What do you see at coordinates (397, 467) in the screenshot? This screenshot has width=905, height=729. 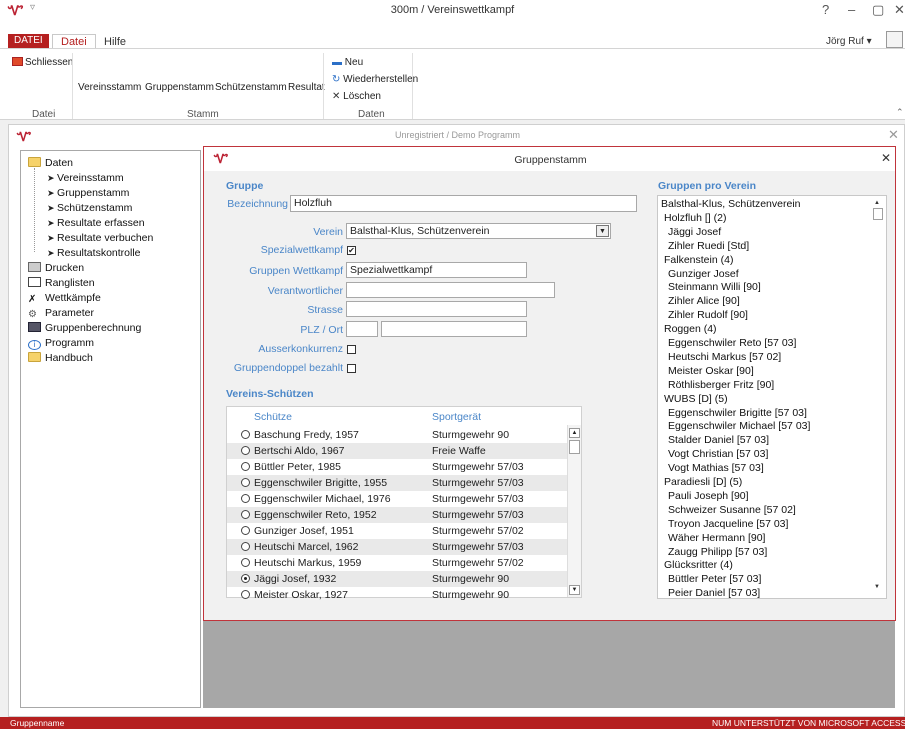 I see `table-row: Büttler Peter, 1985 Sturmgewehr 57/03` at bounding box center [397, 467].